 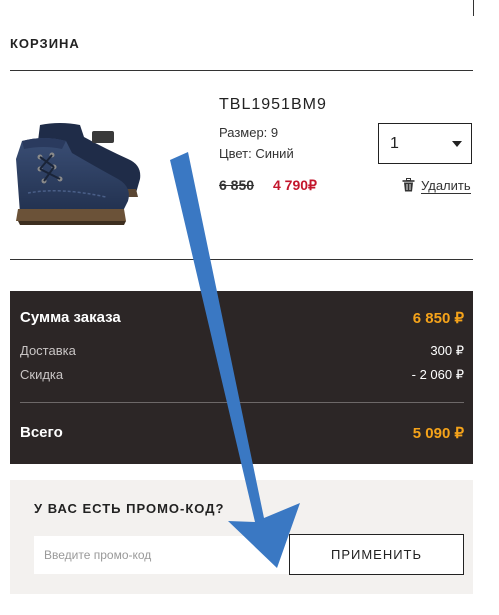 I want to click on total-value: 5 090 ₽, so click(x=438, y=433).